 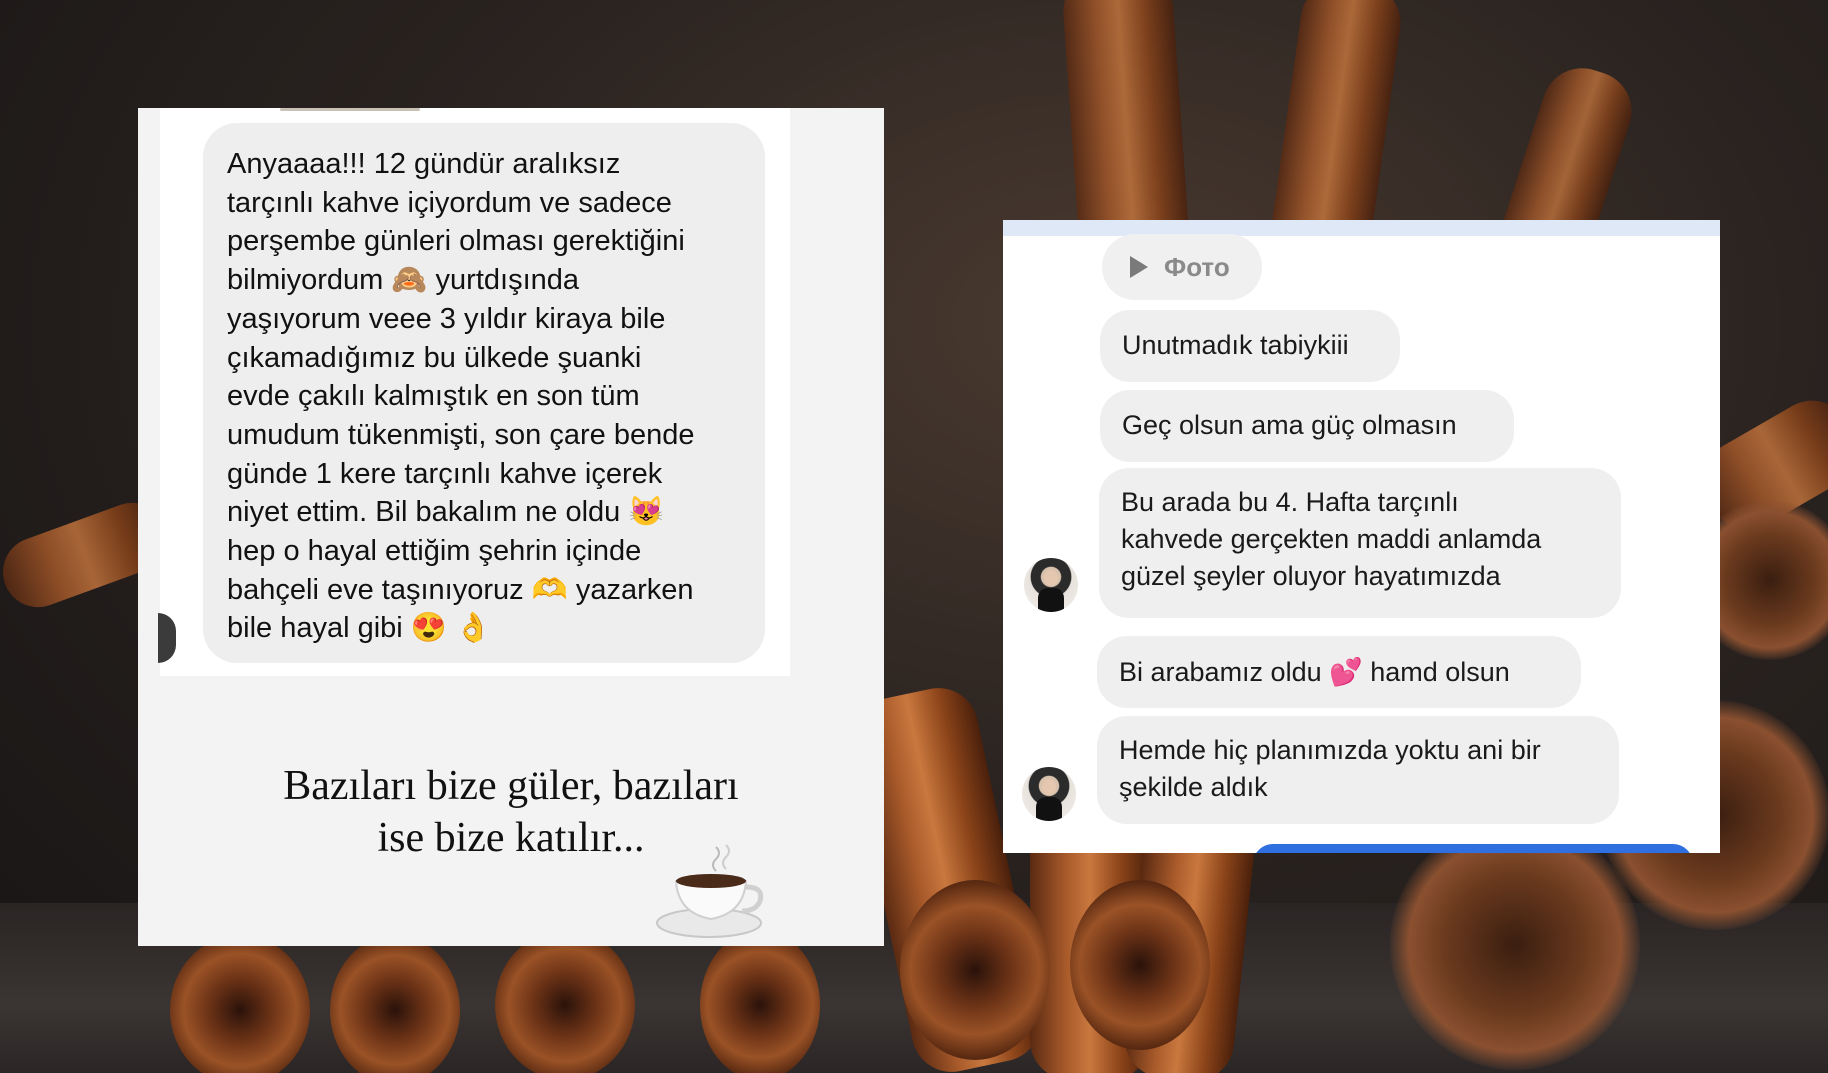 What do you see at coordinates (1331, 539) in the screenshot?
I see `message-line: kahvede gerçekten maddi anlamda` at bounding box center [1331, 539].